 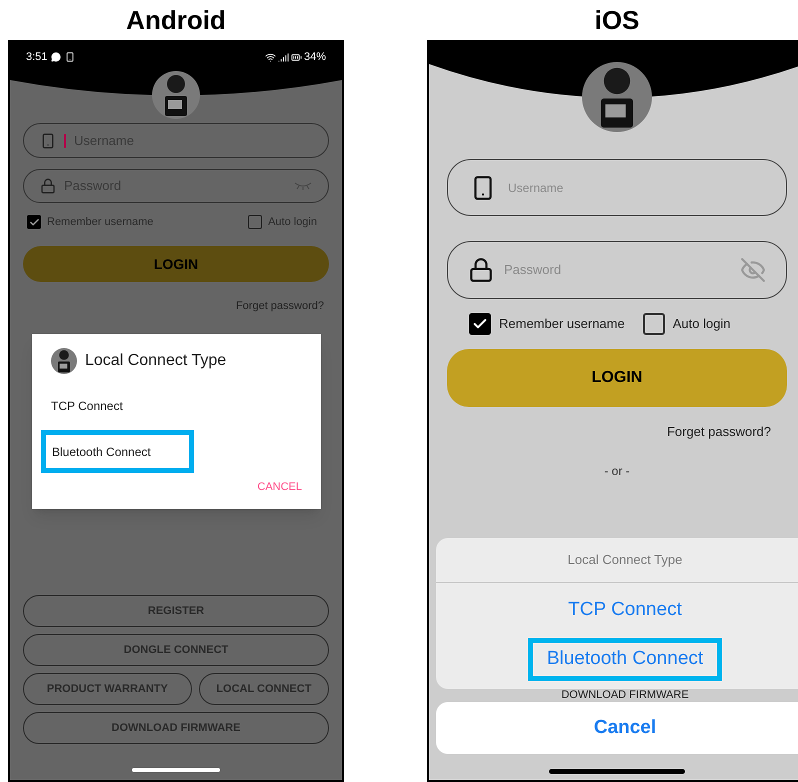 What do you see at coordinates (176, 20) in the screenshot?
I see `platform-heading: Android` at bounding box center [176, 20].